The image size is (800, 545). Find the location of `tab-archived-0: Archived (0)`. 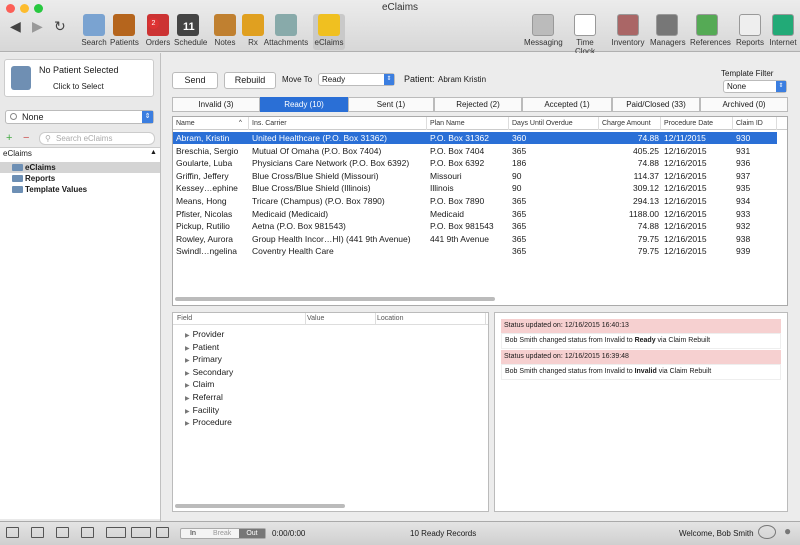

tab-archived-0: Archived (0) is located at coordinates (744, 104).